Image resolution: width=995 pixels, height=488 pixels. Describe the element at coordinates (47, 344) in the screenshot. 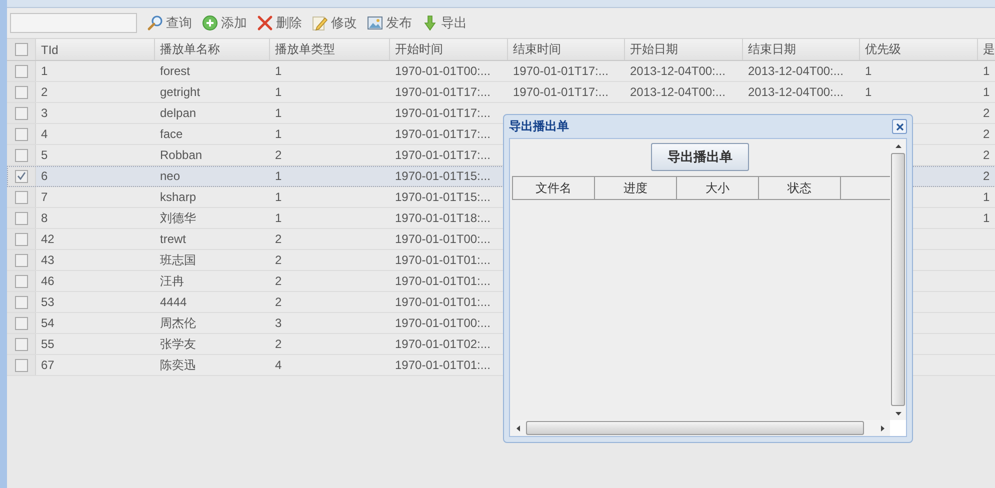

I see `table-cell: 55` at that location.